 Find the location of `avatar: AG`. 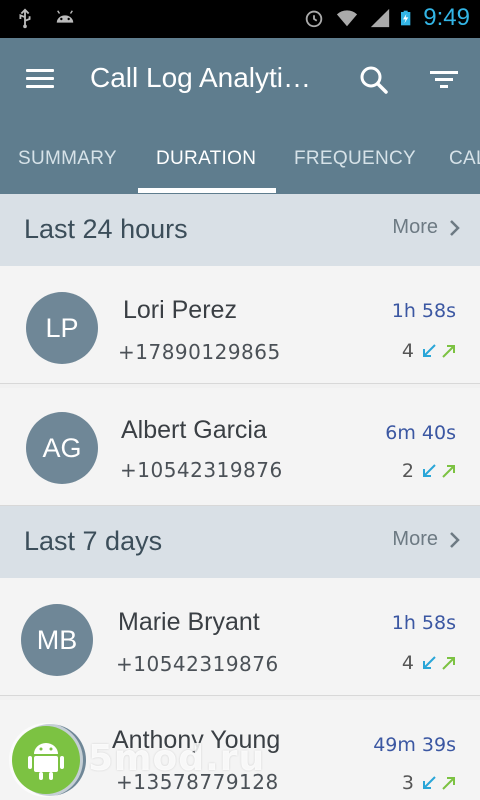

avatar: AG is located at coordinates (62, 448).